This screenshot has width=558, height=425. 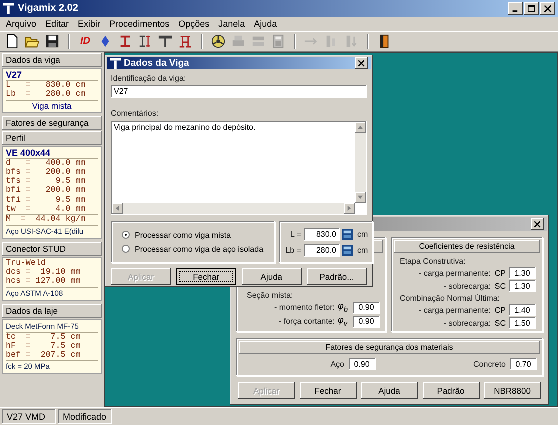 What do you see at coordinates (85, 41) in the screenshot?
I see `id-button: ID` at bounding box center [85, 41].